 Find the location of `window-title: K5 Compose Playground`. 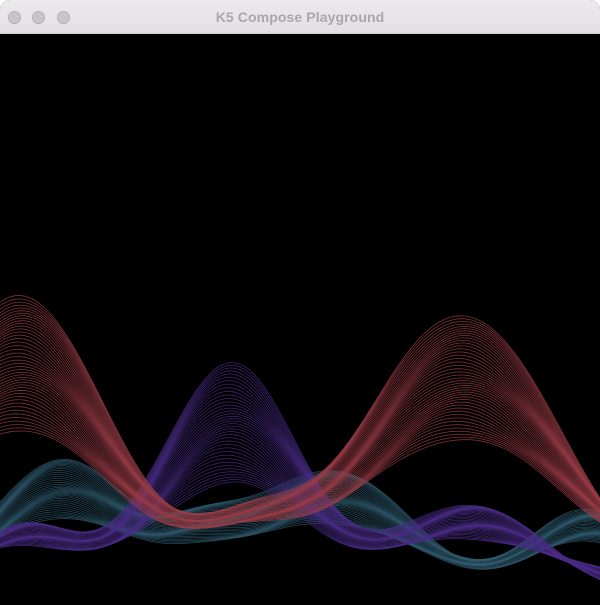

window-title: K5 Compose Playground is located at coordinates (300, 17).